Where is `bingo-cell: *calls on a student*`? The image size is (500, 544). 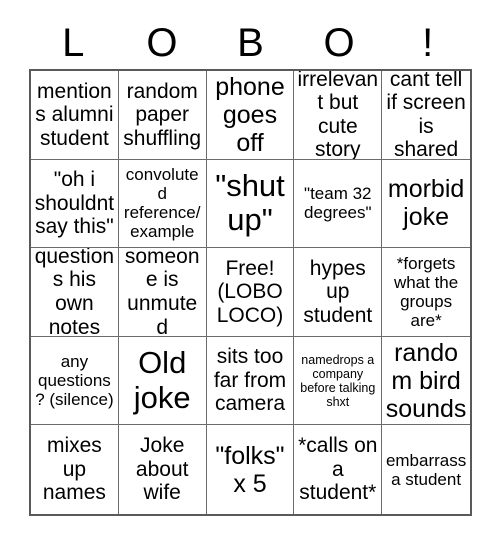 bingo-cell: *calls on a student* is located at coordinates (338, 469).